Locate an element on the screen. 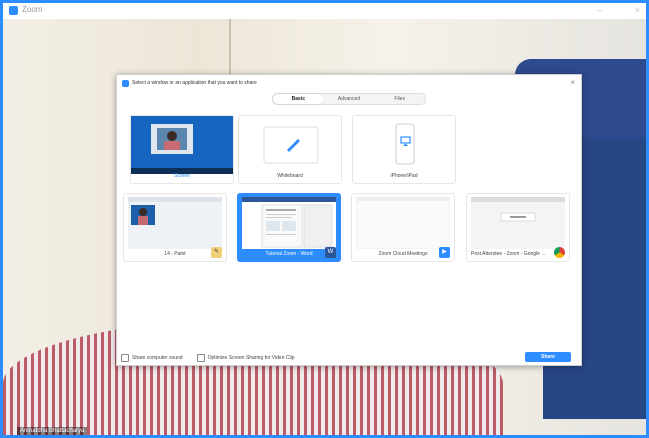  tile-iphone-ipad: iPhone/iPad is located at coordinates (404, 149).